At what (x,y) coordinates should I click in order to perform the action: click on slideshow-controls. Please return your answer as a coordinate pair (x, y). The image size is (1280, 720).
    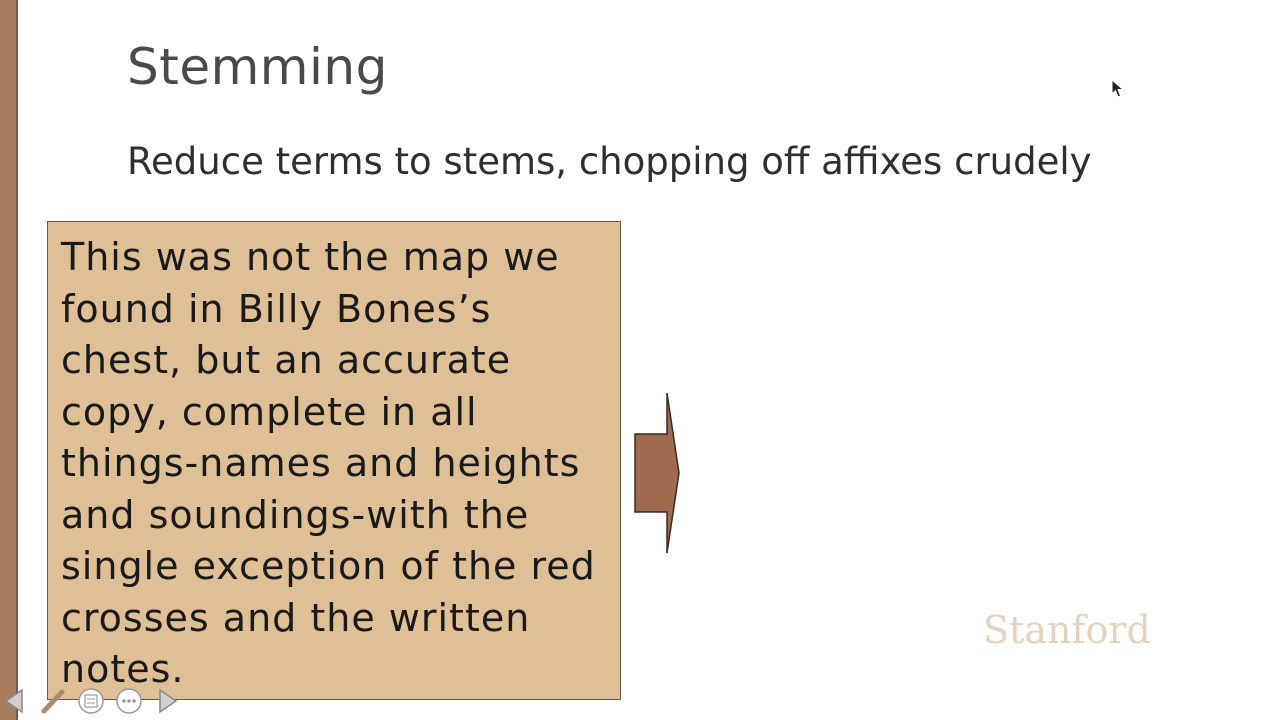
    Looking at the image, I should click on (95, 702).